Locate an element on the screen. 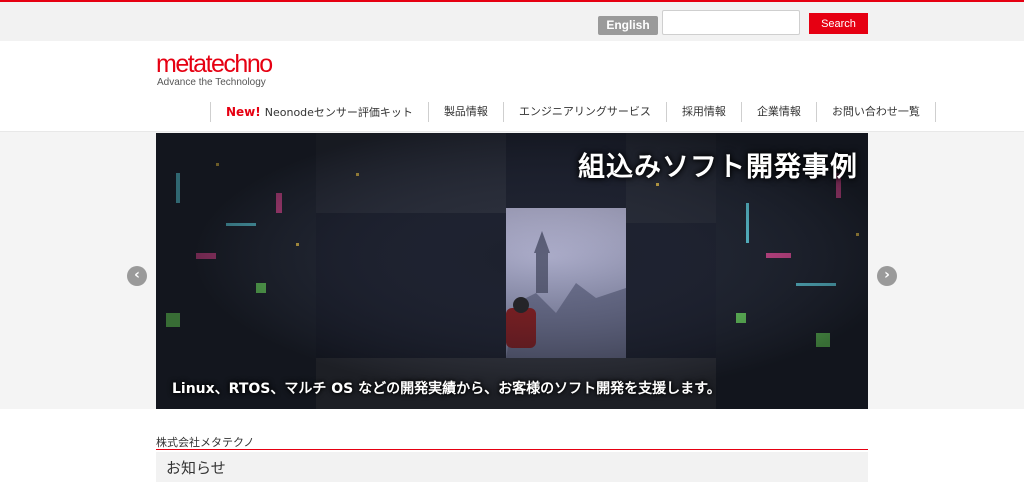 The height and width of the screenshot is (482, 1024). new-badge: New! is located at coordinates (243, 112).